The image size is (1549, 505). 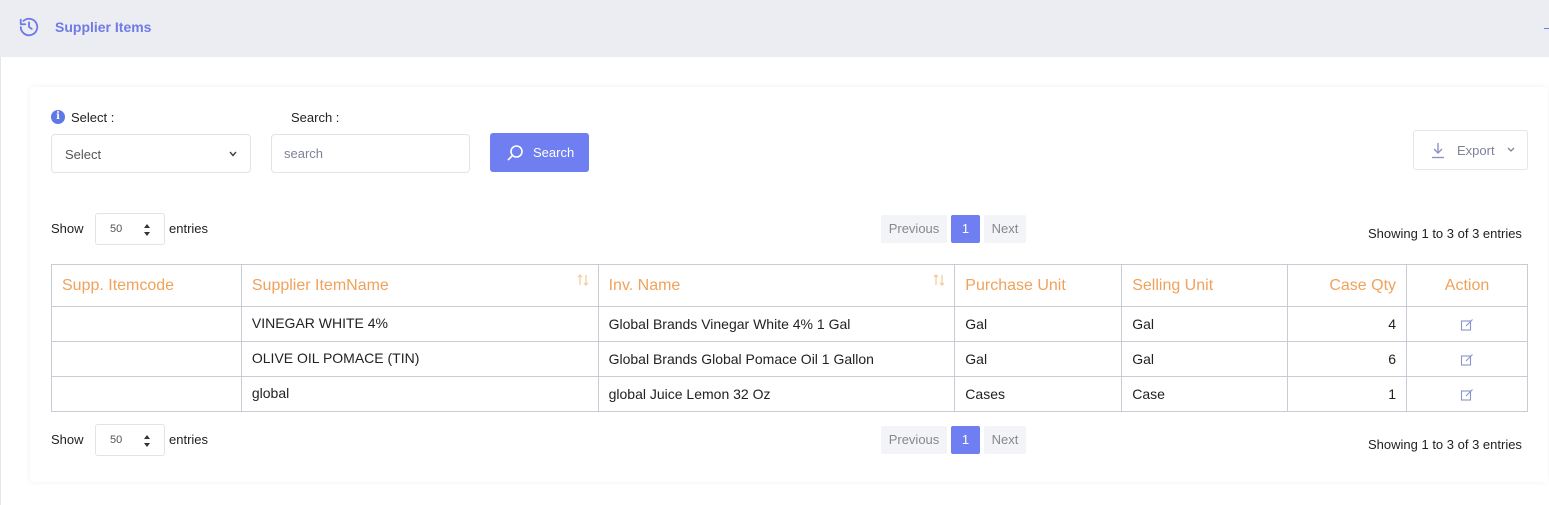 I want to click on export-button-label: Export, so click(x=1476, y=150).